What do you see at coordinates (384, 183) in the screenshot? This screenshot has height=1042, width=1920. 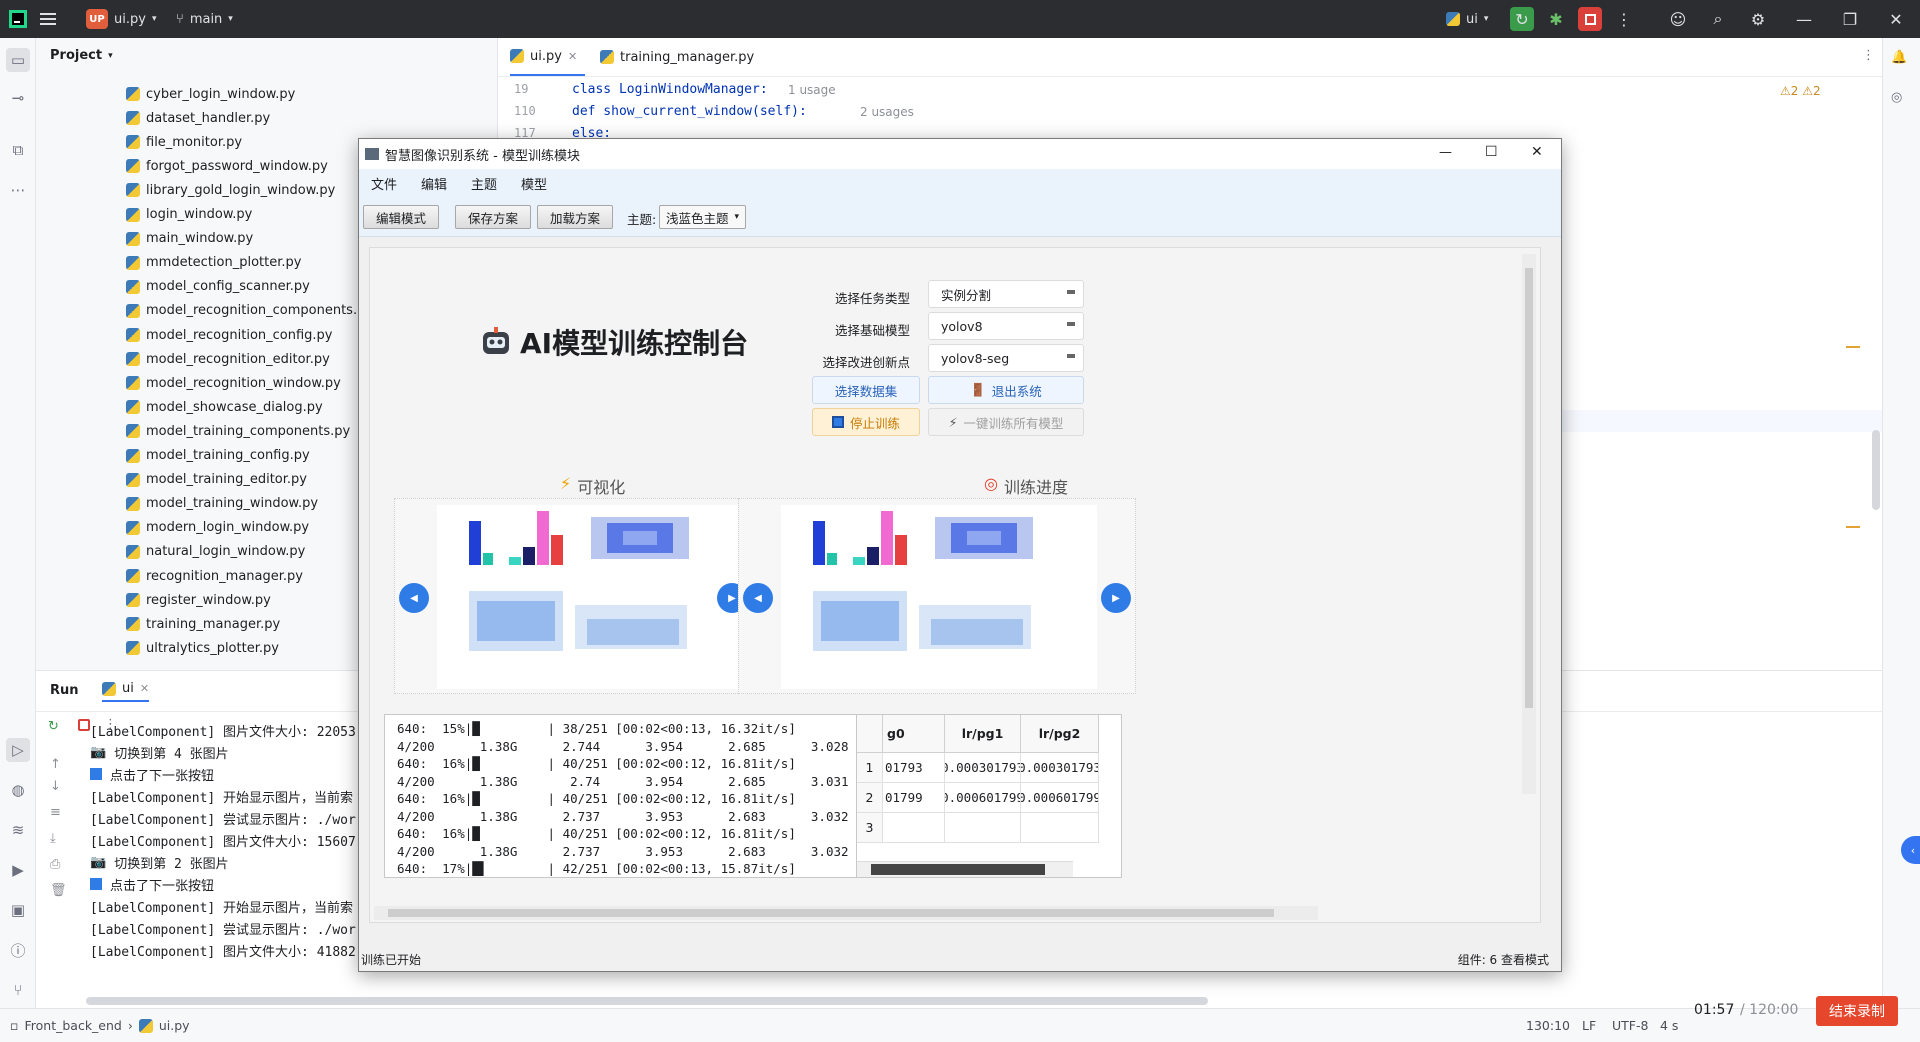 I see `menu-file: 文件` at bounding box center [384, 183].